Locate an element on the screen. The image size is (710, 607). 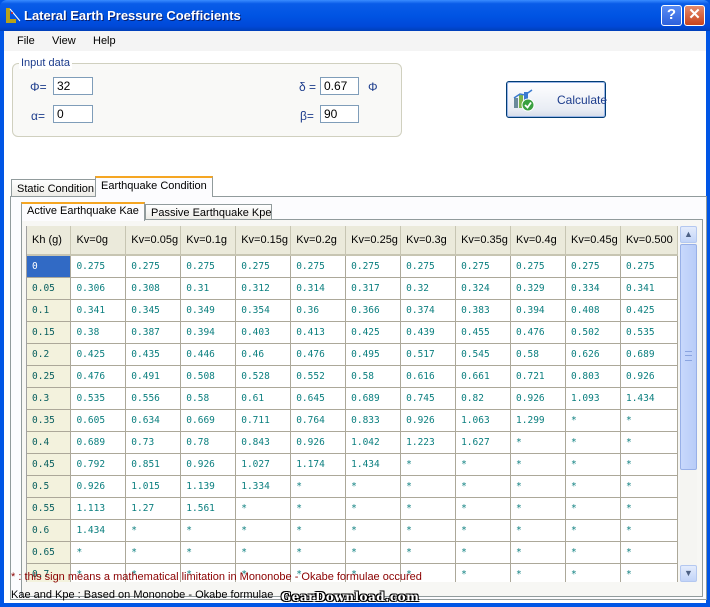
table-cell: 0.626 is located at coordinates (593, 354).